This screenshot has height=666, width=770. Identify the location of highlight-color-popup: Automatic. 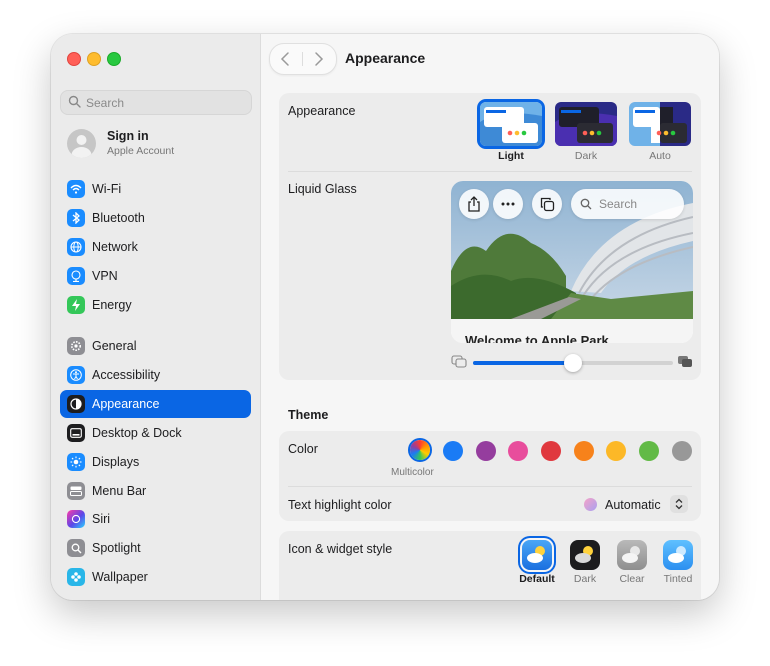
(490, 503).